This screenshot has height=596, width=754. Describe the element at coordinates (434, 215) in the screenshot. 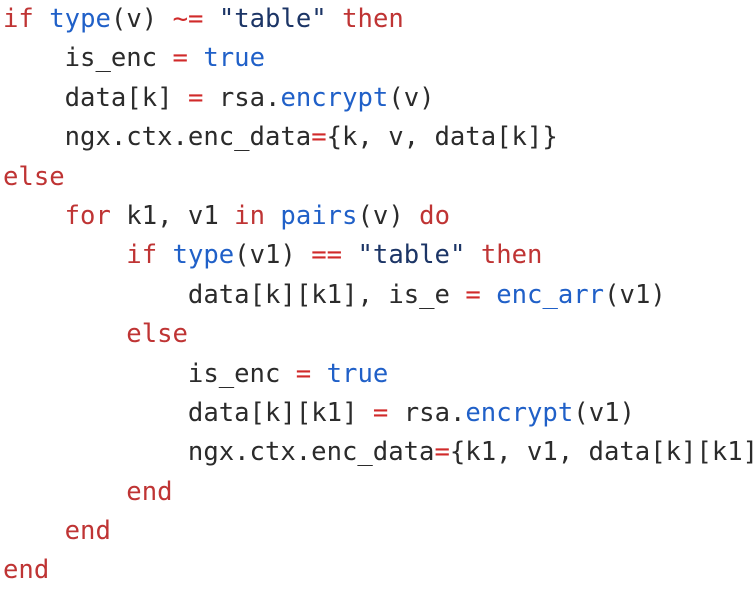

I see `token-kw: do` at that location.